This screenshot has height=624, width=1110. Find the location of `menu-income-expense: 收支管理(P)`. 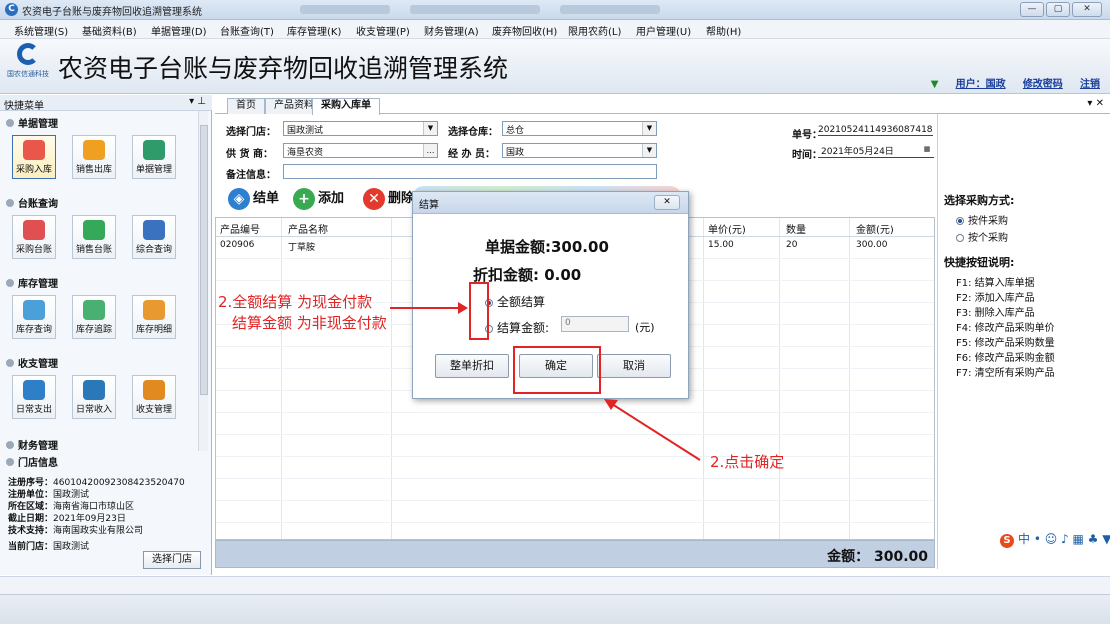

menu-income-expense: 收支管理(P) is located at coordinates (383, 30).